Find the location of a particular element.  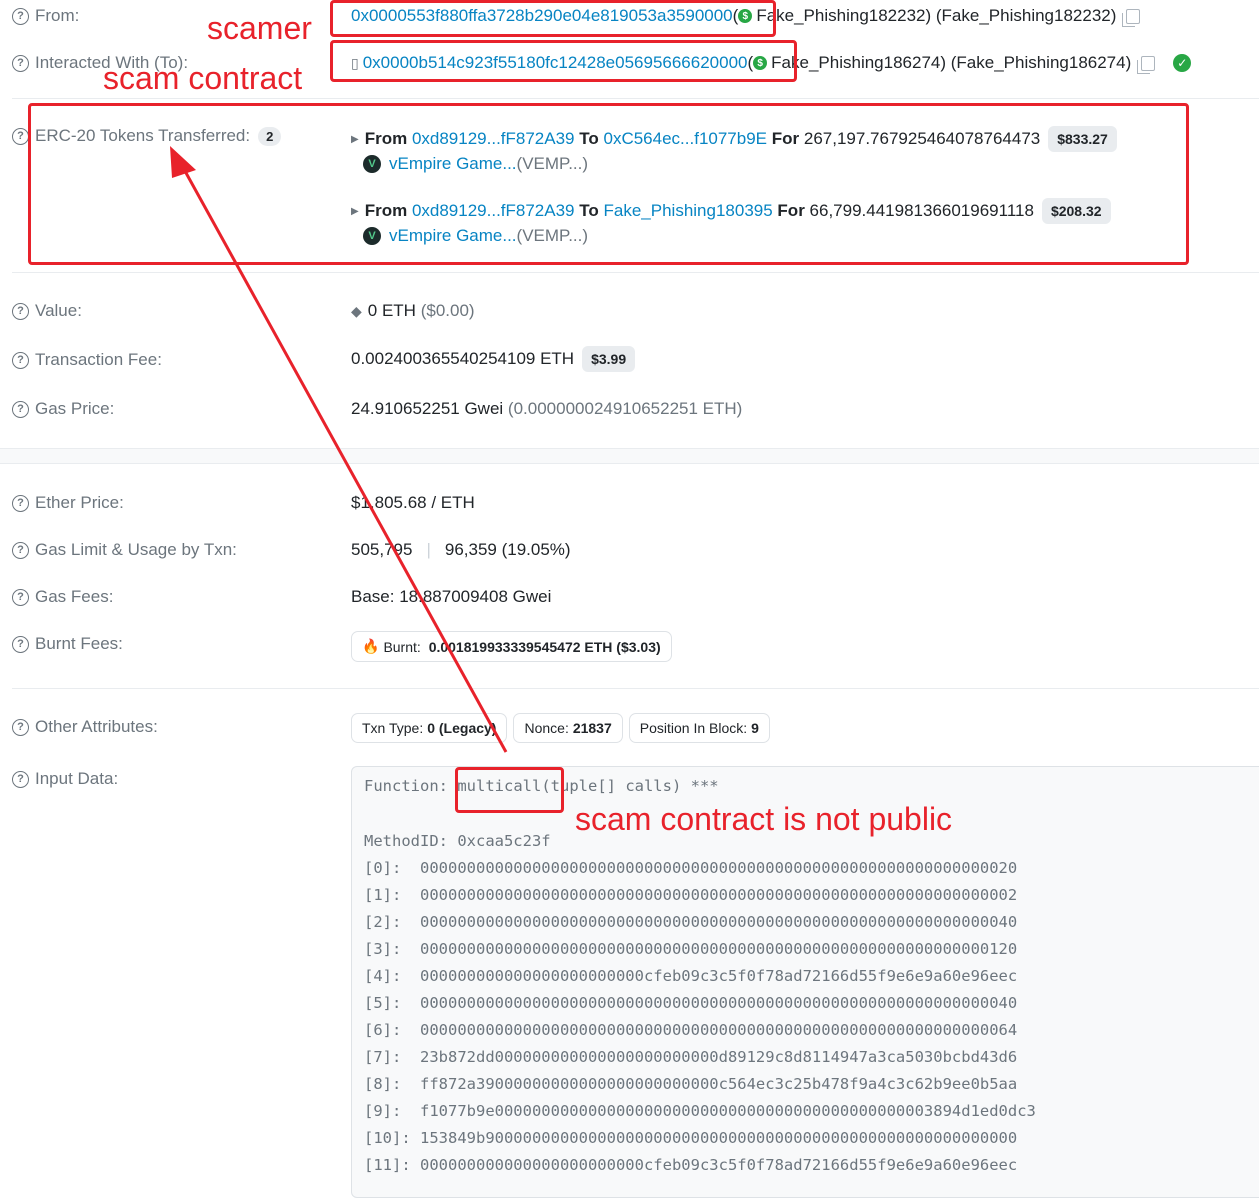

arrow-line is located at coordinates (343, 457).